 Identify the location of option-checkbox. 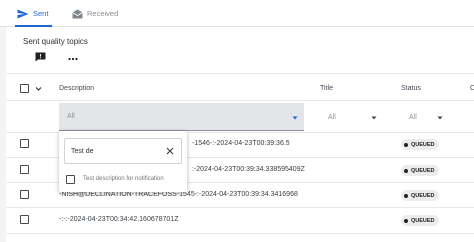
(70, 179).